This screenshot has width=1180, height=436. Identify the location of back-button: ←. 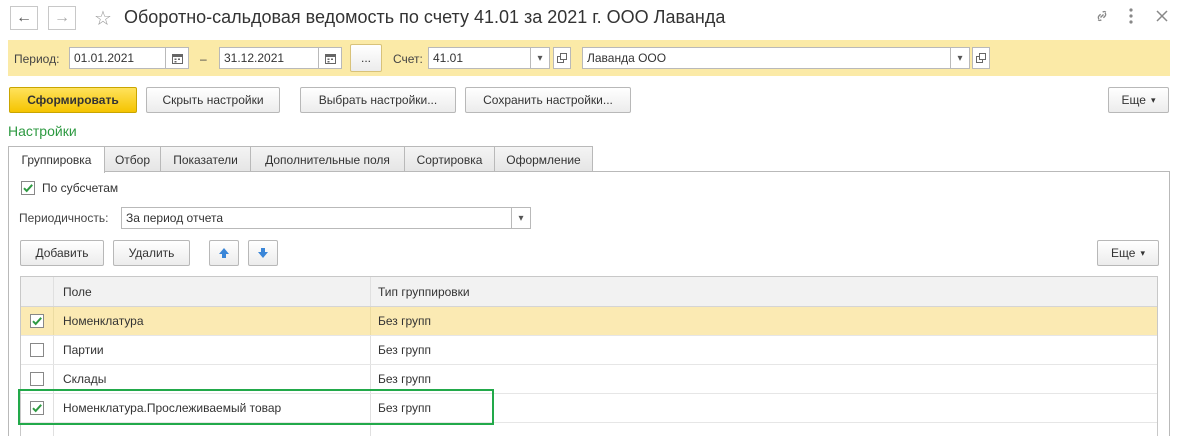
(24, 18).